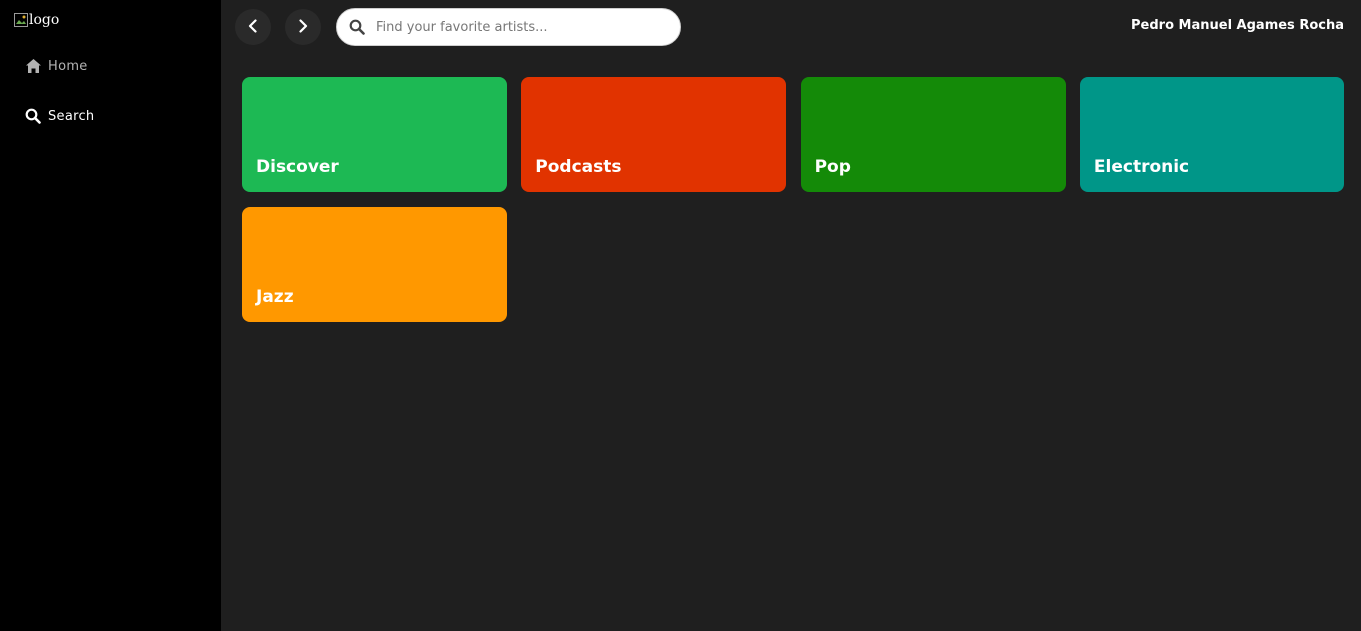 The image size is (1361, 631). I want to click on sidebar-item-home: Home, so click(56, 66).